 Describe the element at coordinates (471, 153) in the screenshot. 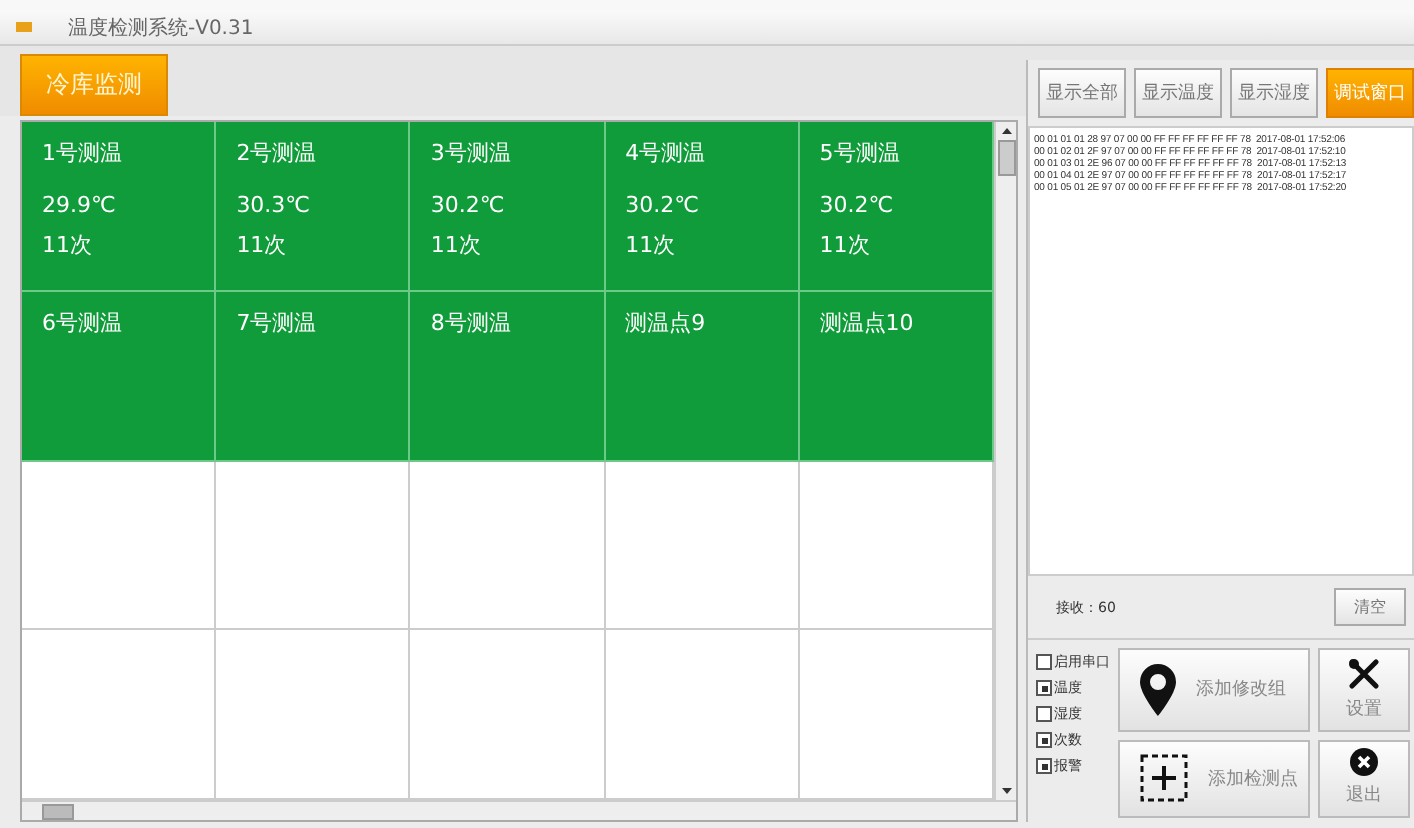

I see `sensor-name: 3号测温` at that location.